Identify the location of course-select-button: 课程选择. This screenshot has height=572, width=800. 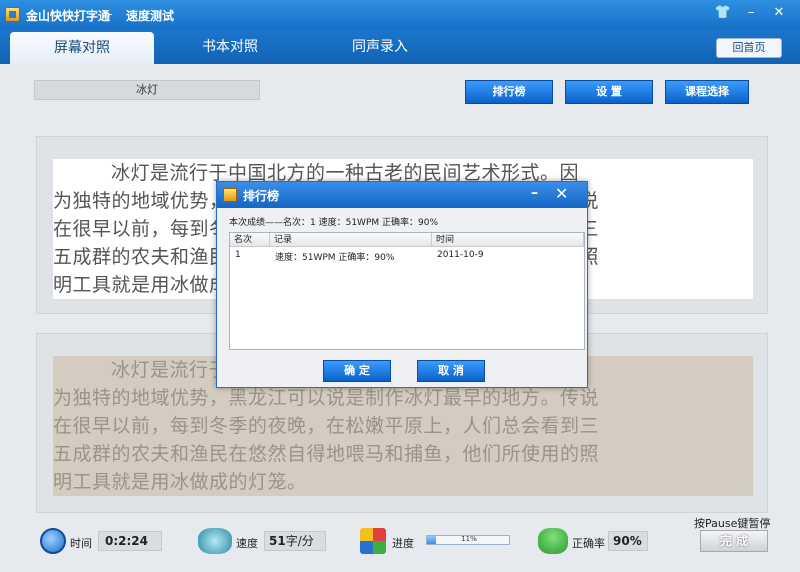
(707, 92).